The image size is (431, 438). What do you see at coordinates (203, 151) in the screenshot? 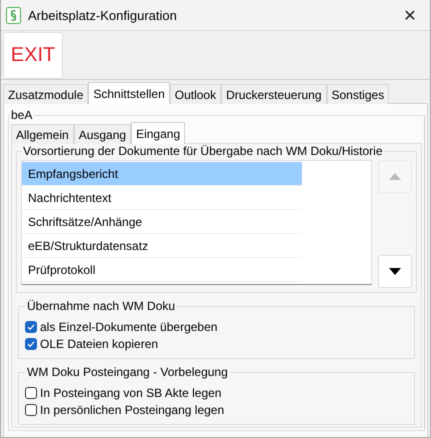
I see `group-title: Vorsortierung der Dokumente für Übergabe nach WM Doku/Historie` at bounding box center [203, 151].